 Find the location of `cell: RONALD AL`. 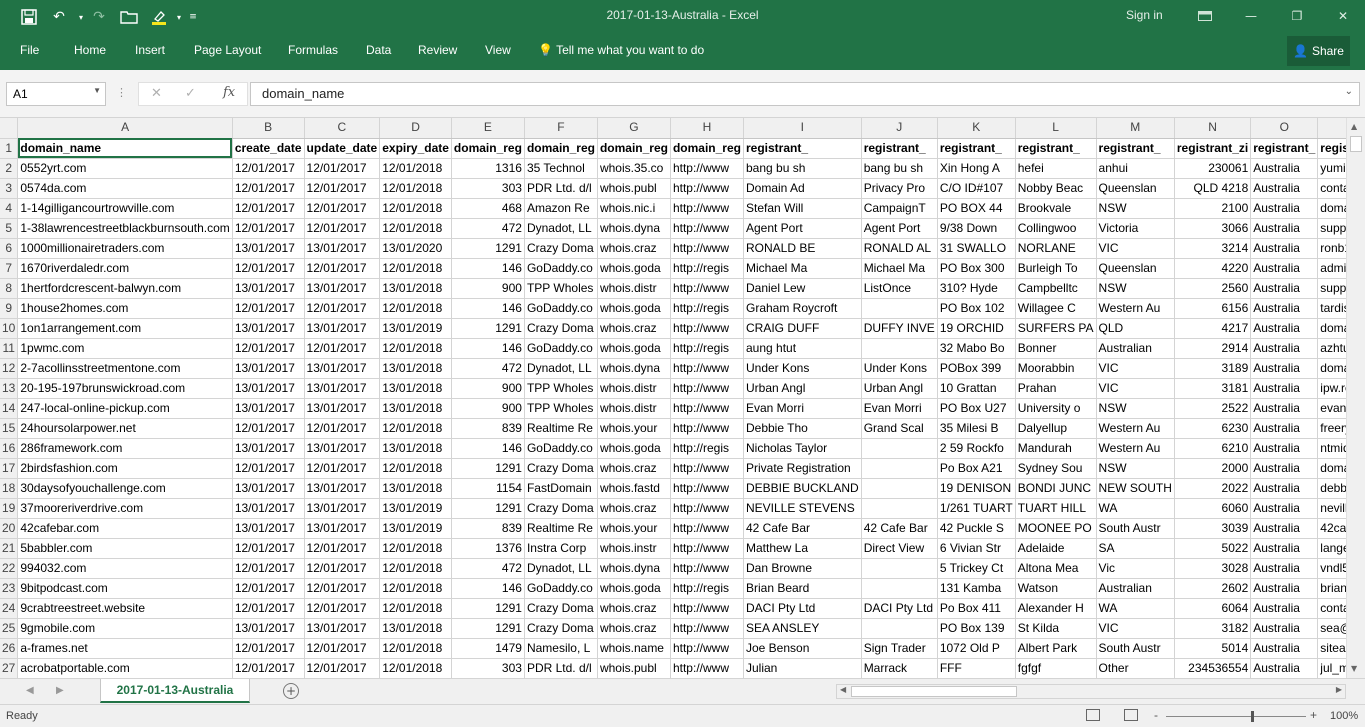

cell: RONALD AL is located at coordinates (899, 248).